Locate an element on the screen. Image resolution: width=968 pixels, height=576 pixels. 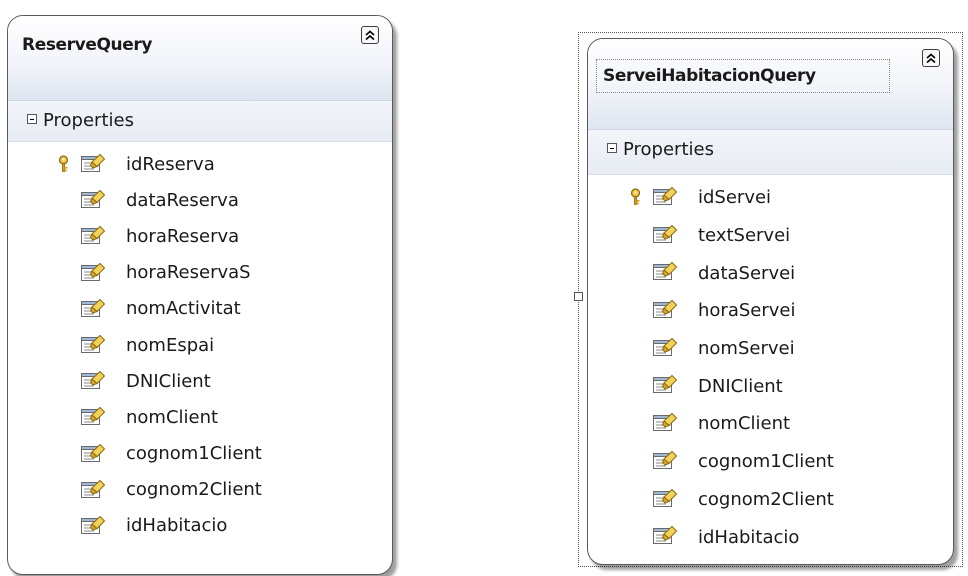
property-row: idReserva is located at coordinates (200, 164).